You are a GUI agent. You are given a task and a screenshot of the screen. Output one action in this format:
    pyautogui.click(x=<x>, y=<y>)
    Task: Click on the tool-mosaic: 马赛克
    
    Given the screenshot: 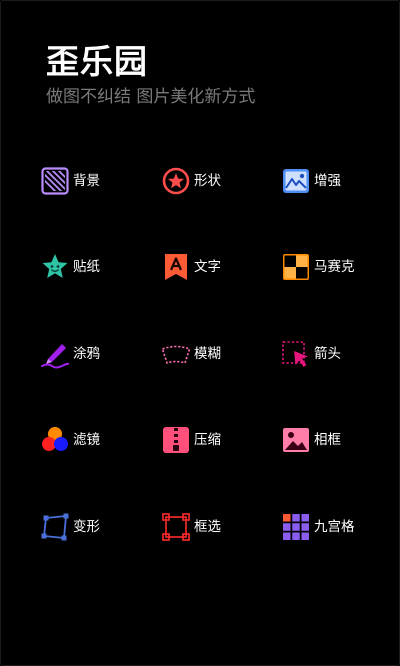 What is the action you would take?
    pyautogui.click(x=318, y=267)
    